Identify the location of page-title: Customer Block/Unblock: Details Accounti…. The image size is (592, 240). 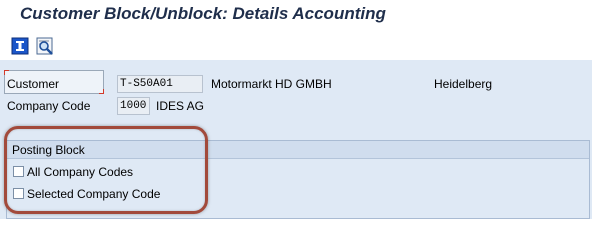
(203, 13).